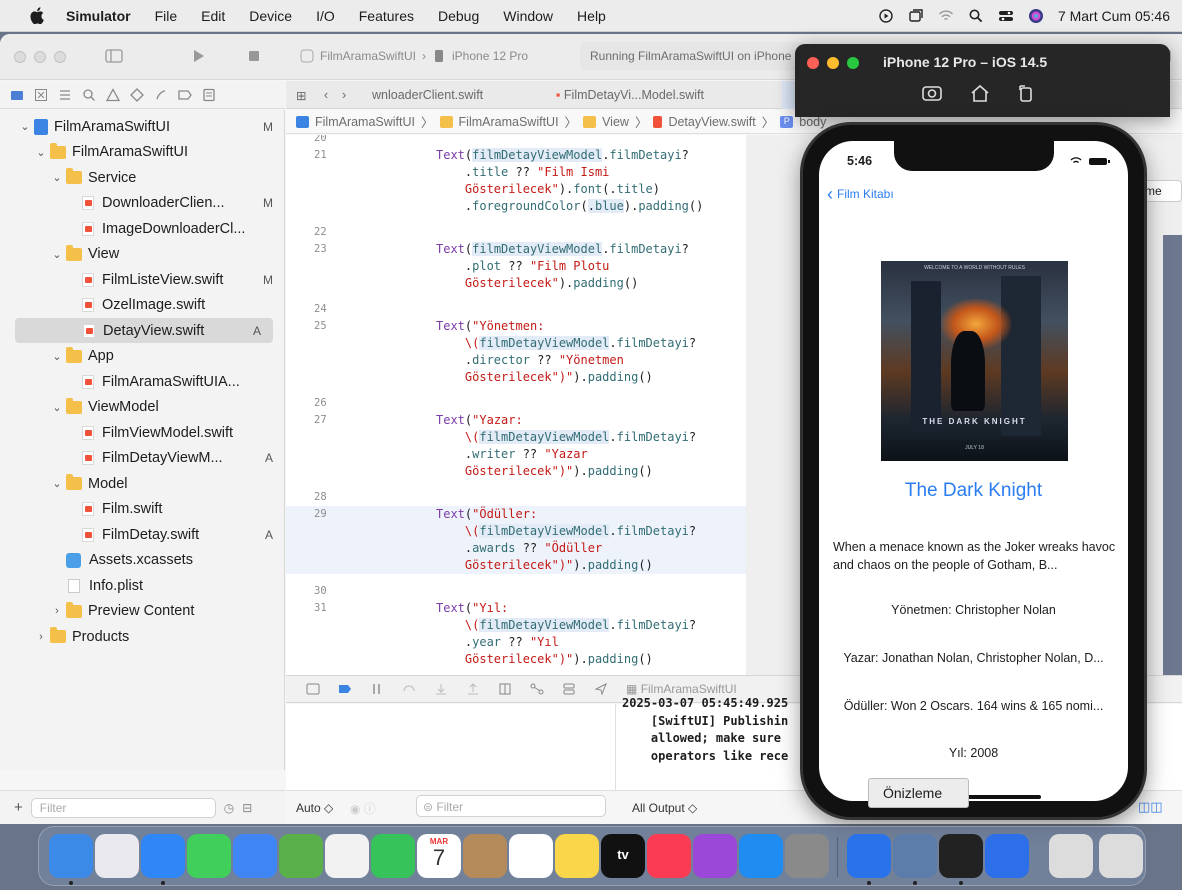  I want to click on dock-xcode-beta-icon, so click(1007, 856).